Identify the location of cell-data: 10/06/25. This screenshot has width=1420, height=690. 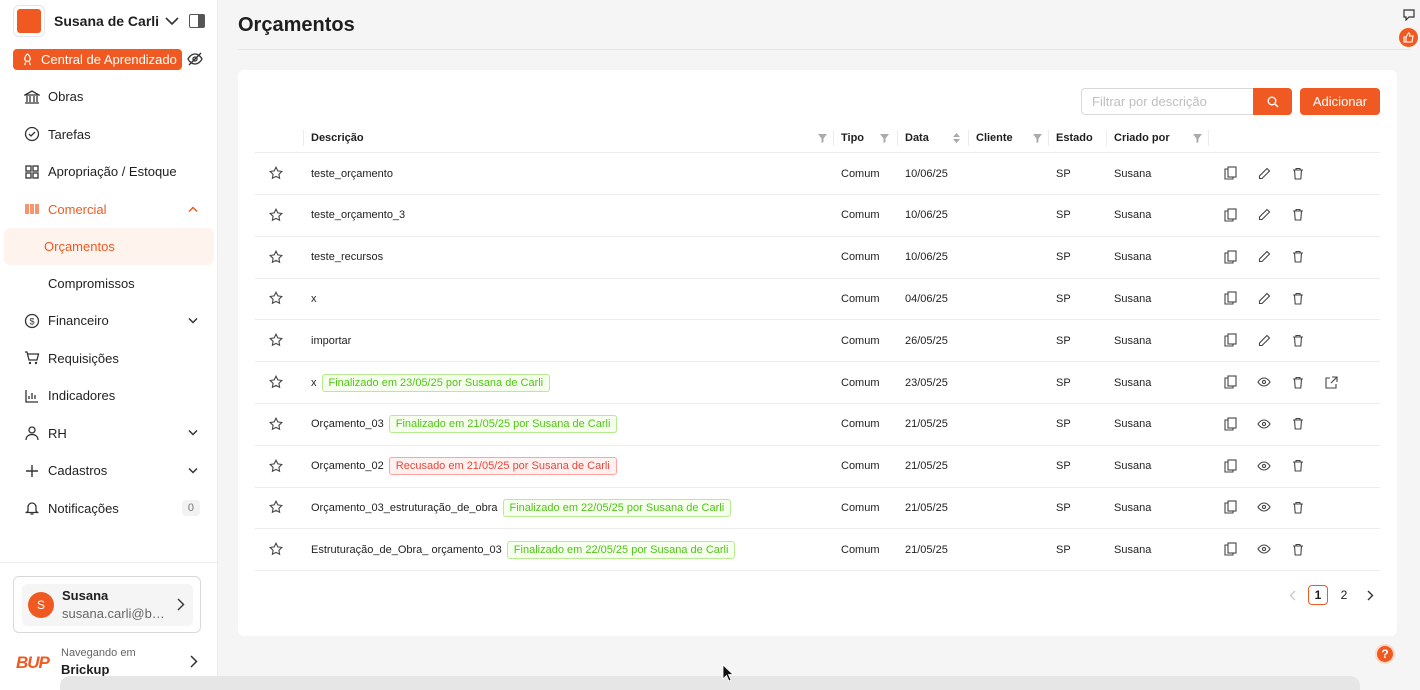
(926, 215).